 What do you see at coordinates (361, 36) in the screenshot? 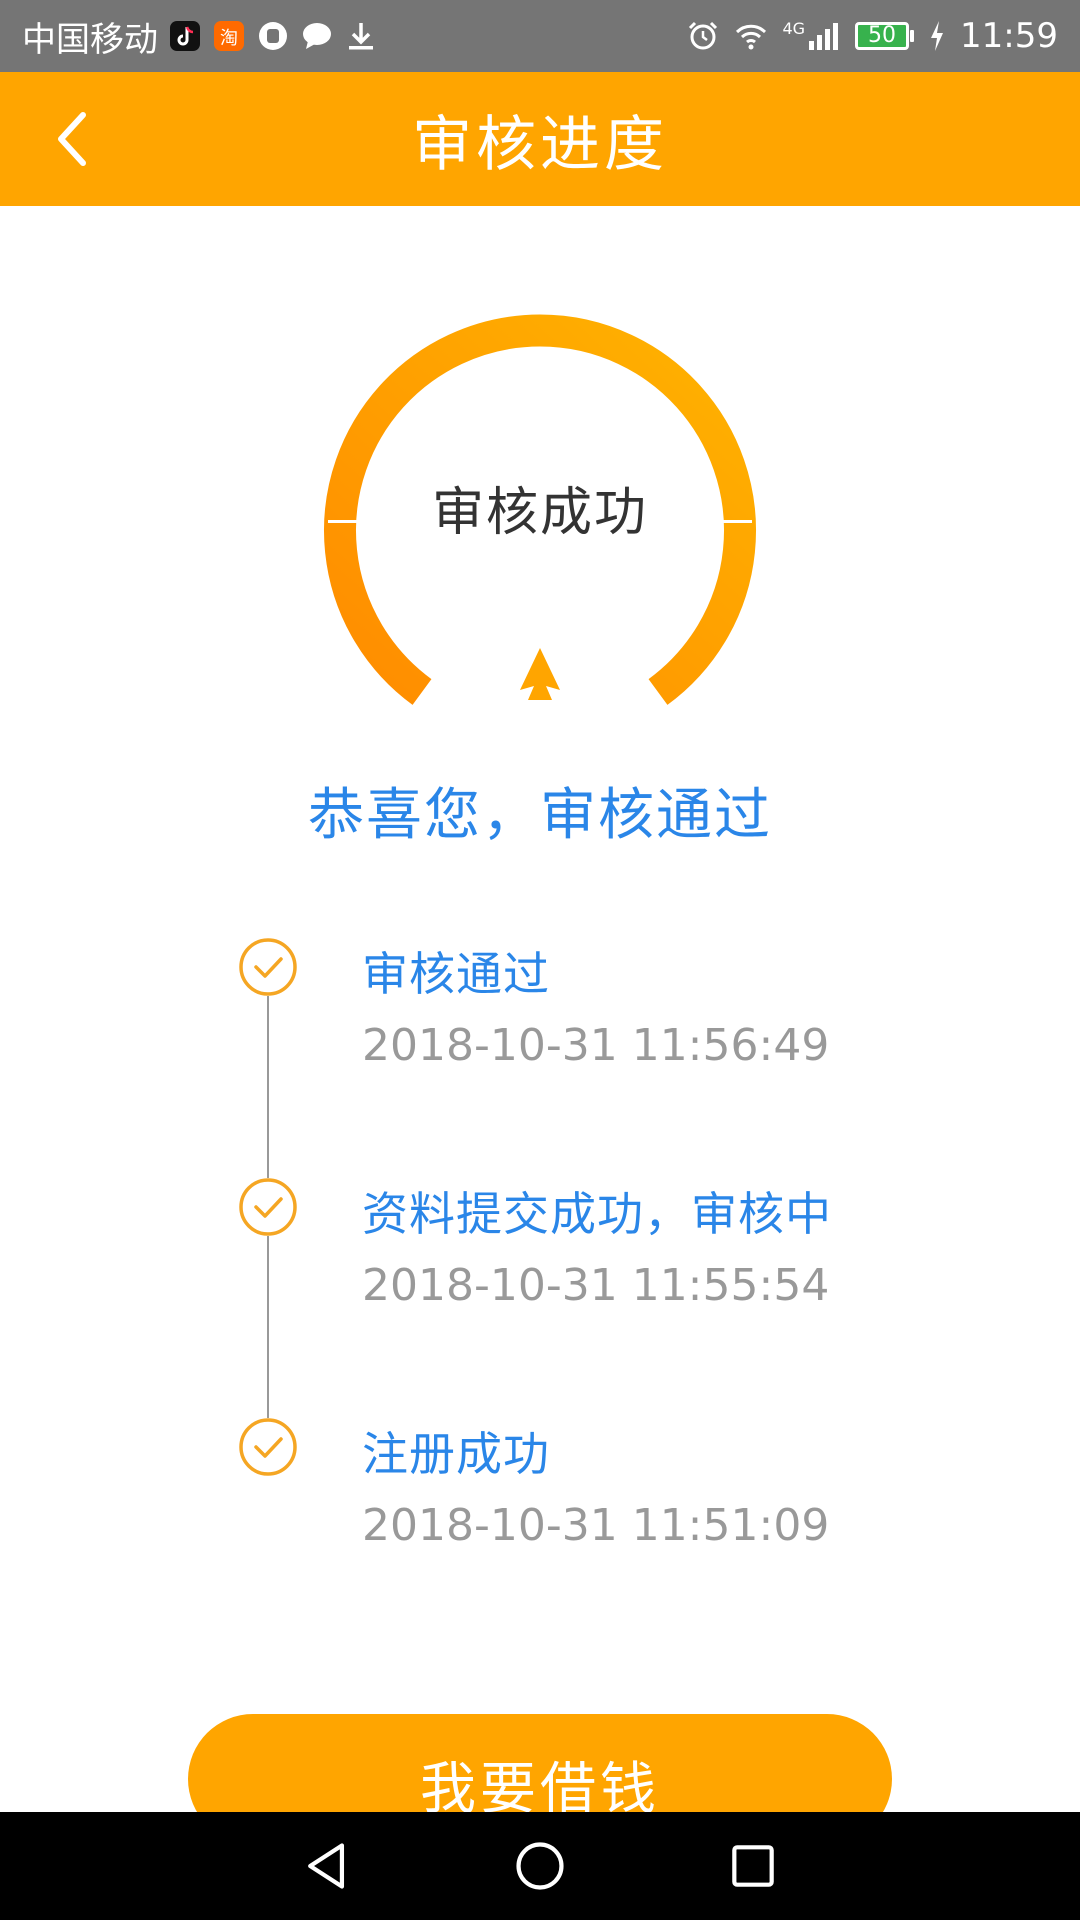
I see `download-icon` at bounding box center [361, 36].